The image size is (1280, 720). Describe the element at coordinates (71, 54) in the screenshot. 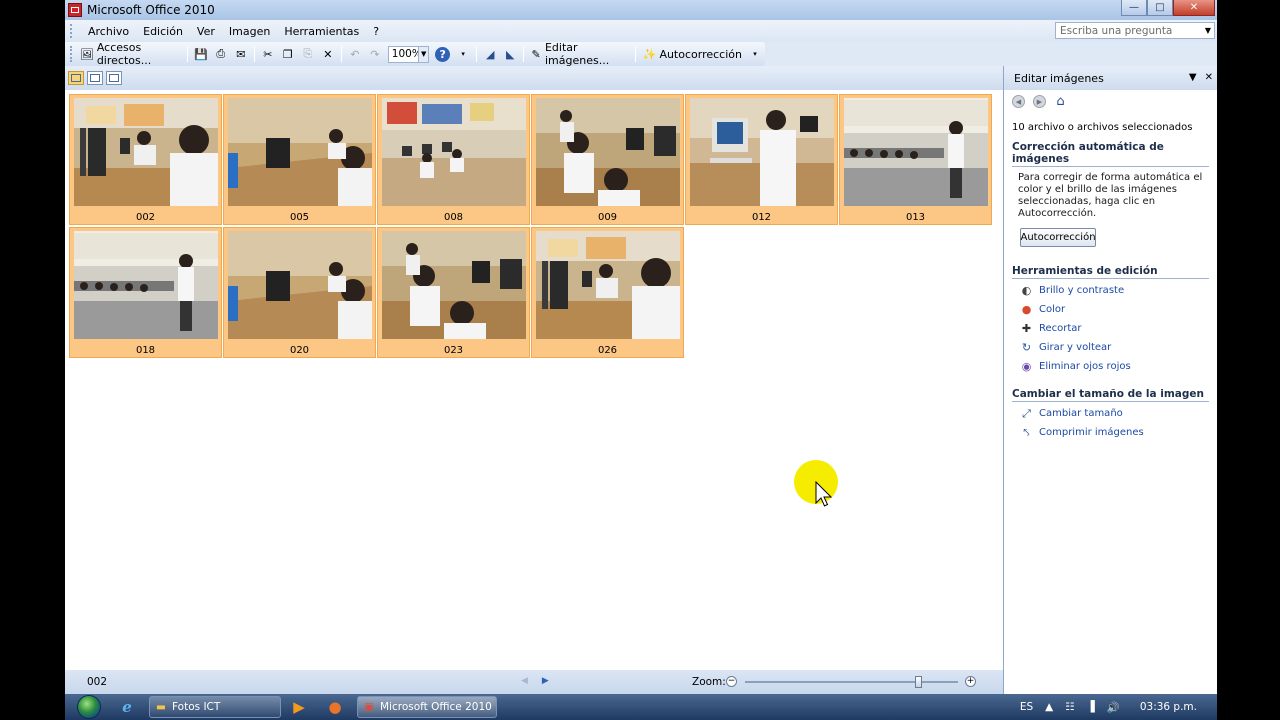

I see `toolbar-grip` at that location.